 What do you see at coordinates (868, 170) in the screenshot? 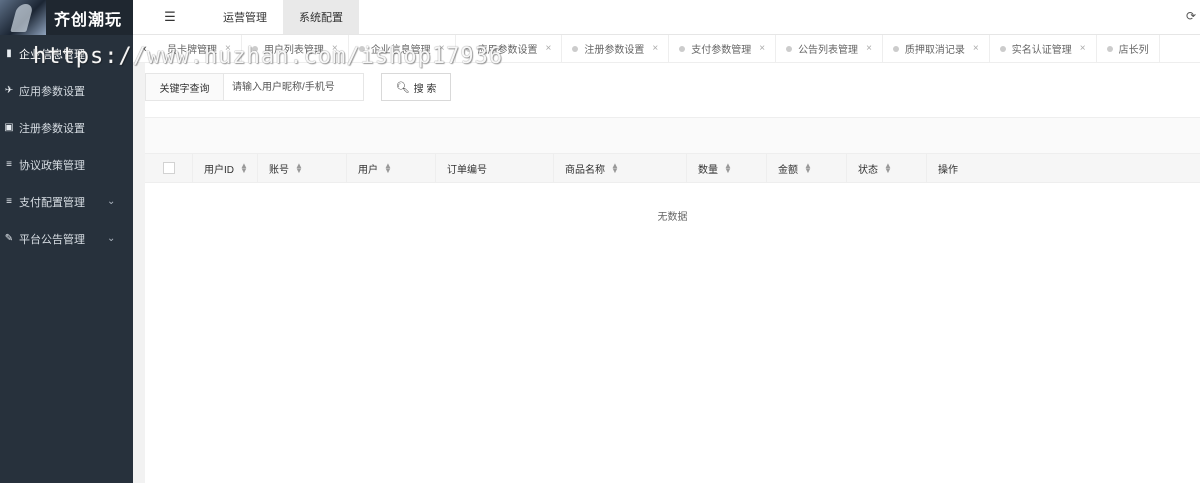
I see `column-label: 状态` at bounding box center [868, 170].